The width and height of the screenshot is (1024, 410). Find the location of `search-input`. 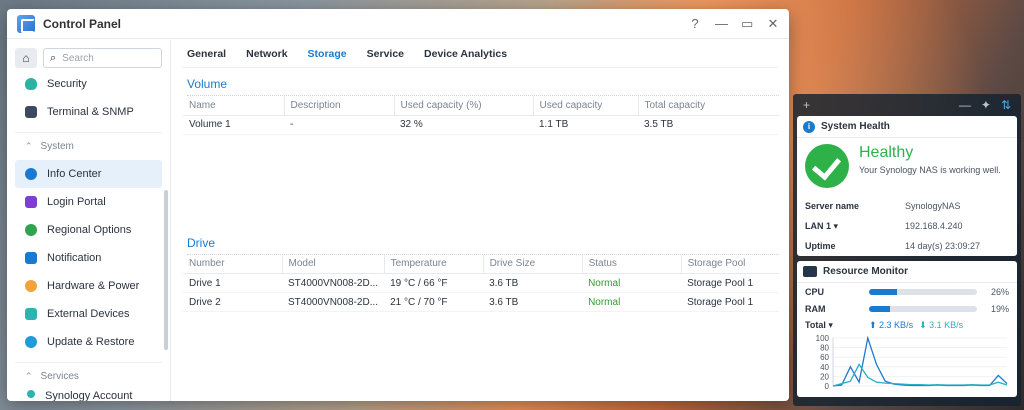

search-input is located at coordinates (102, 58).